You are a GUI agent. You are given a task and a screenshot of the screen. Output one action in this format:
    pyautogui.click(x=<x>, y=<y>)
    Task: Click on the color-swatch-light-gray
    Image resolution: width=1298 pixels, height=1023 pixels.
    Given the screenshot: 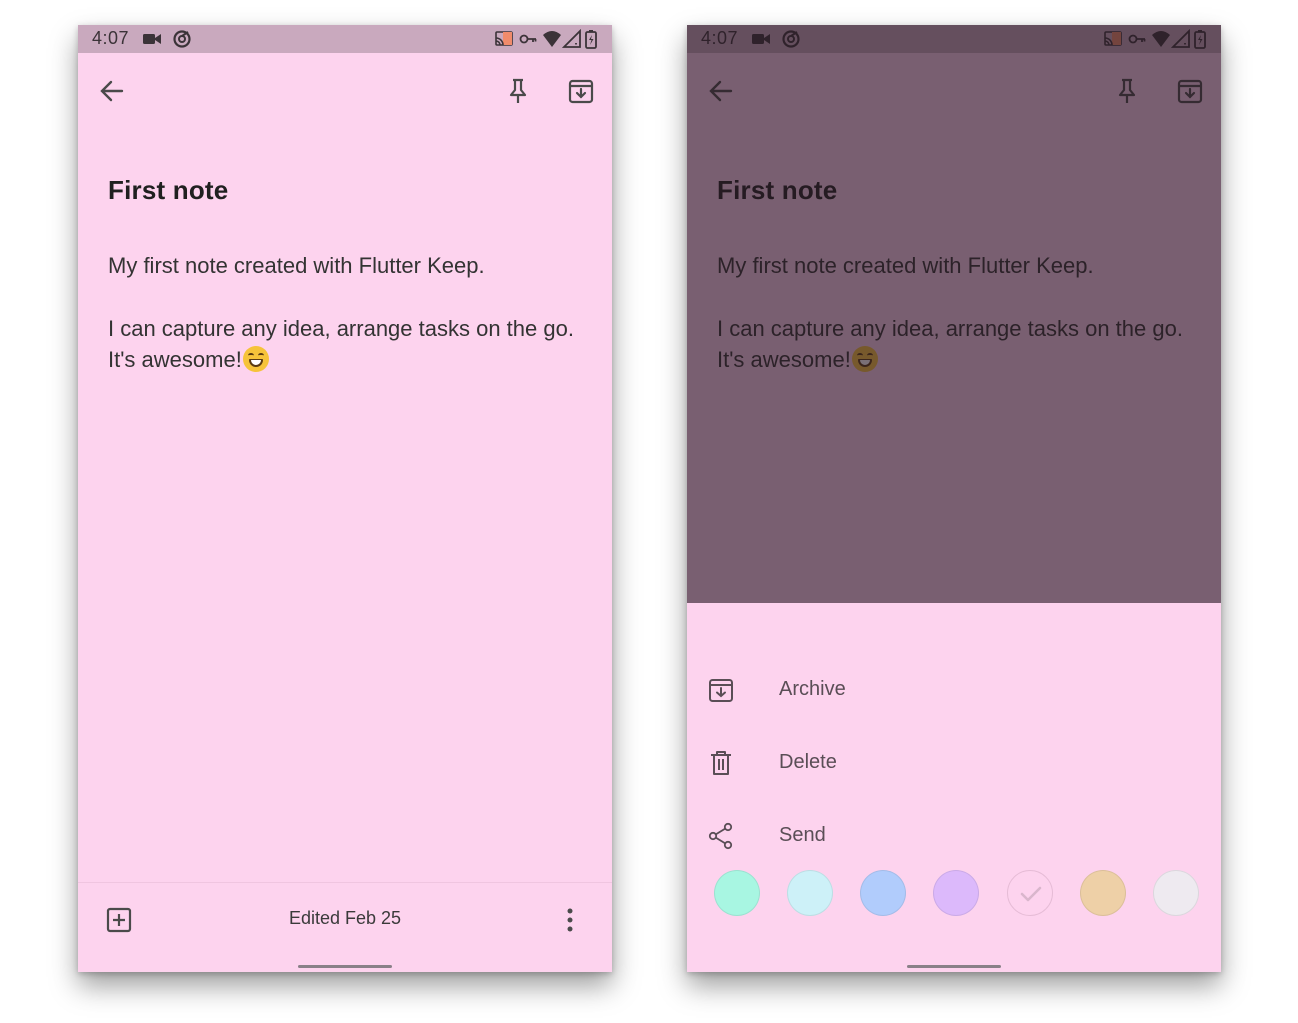 What is the action you would take?
    pyautogui.click(x=1176, y=893)
    